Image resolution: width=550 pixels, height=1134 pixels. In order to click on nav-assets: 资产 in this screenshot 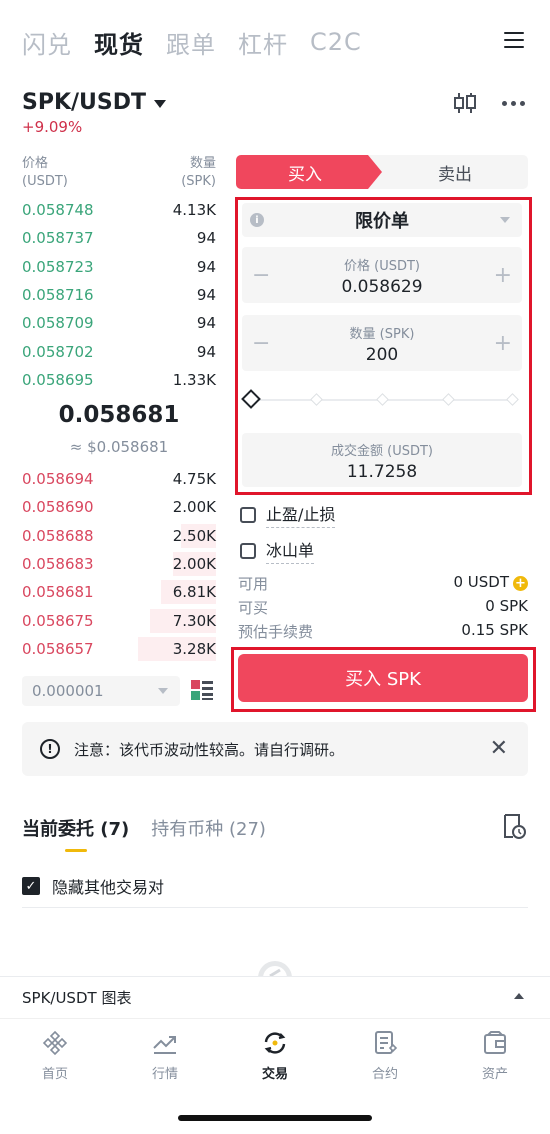, I will do `click(495, 1053)`.